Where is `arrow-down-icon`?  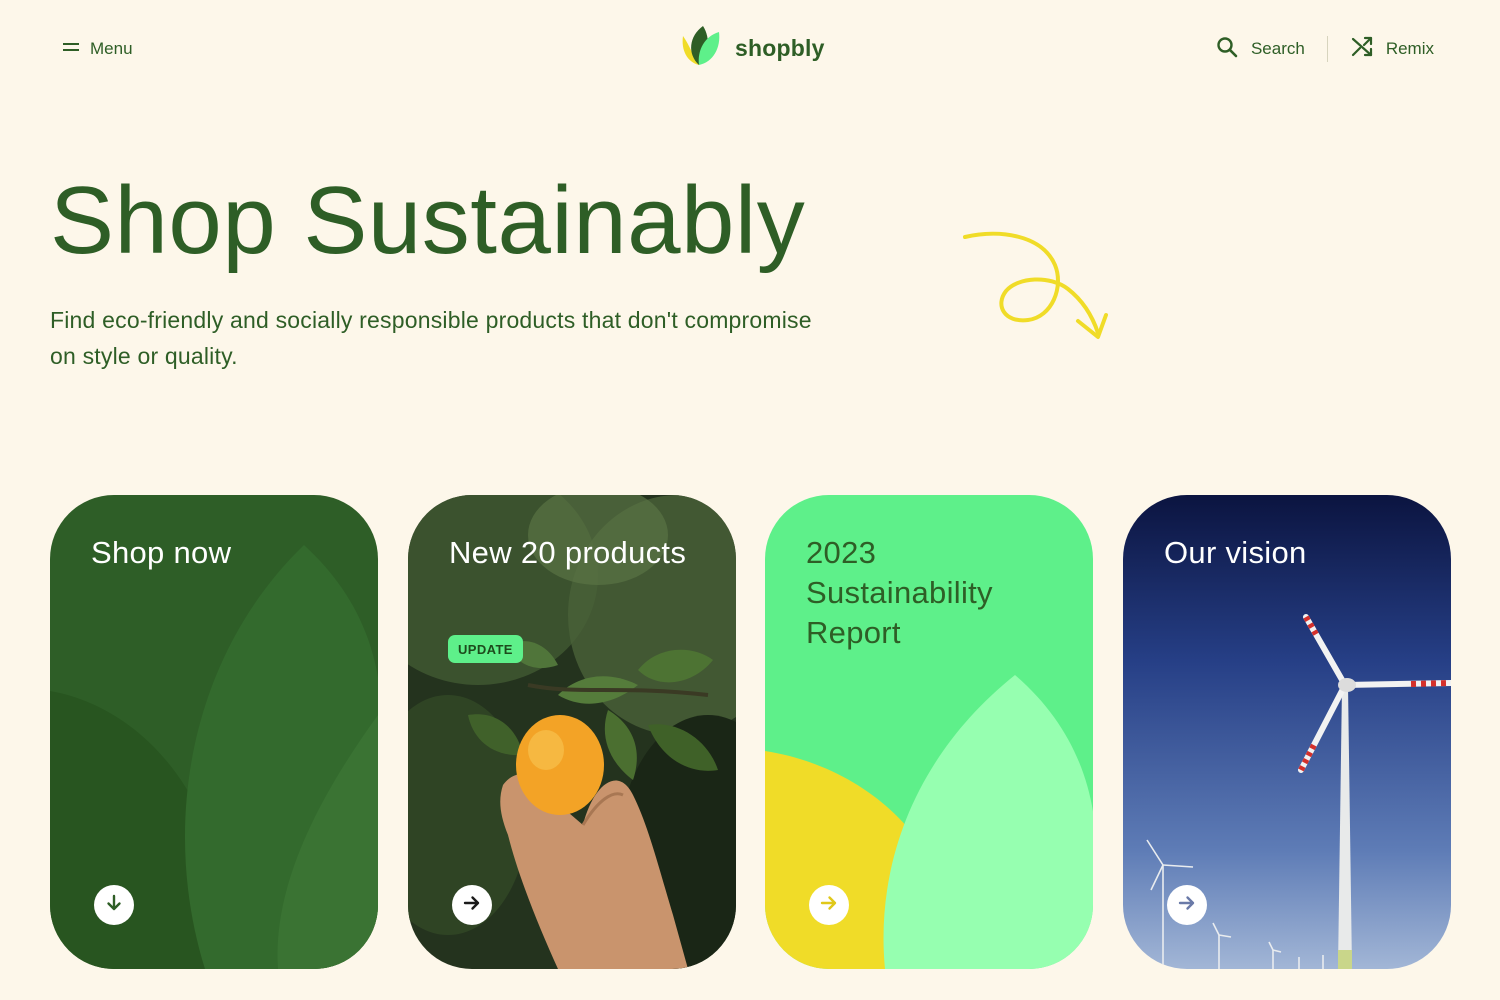 arrow-down-icon is located at coordinates (114, 905).